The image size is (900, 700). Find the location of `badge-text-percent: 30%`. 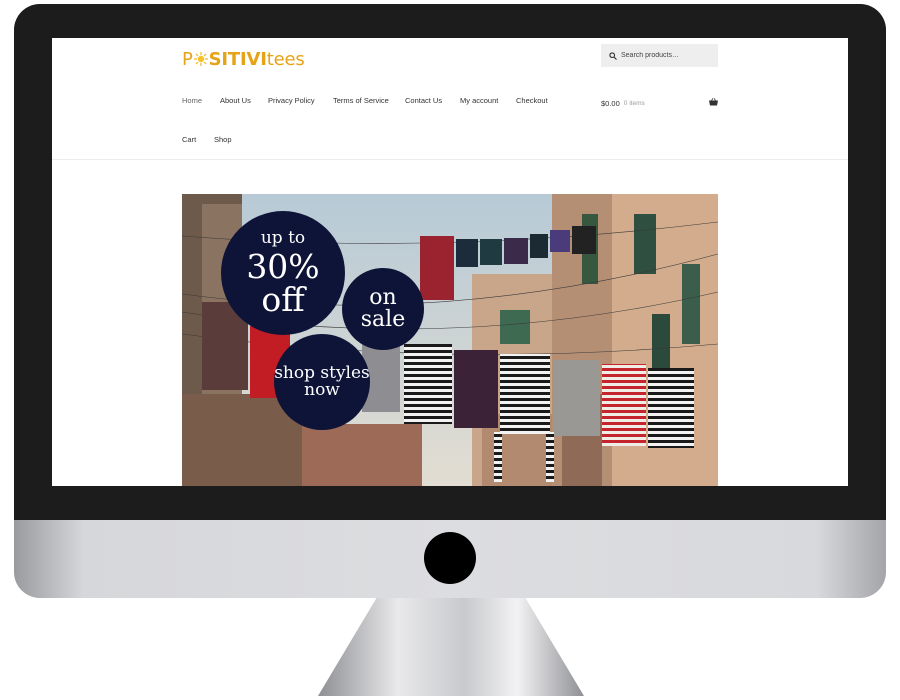

badge-text-percent: 30% is located at coordinates (283, 266).